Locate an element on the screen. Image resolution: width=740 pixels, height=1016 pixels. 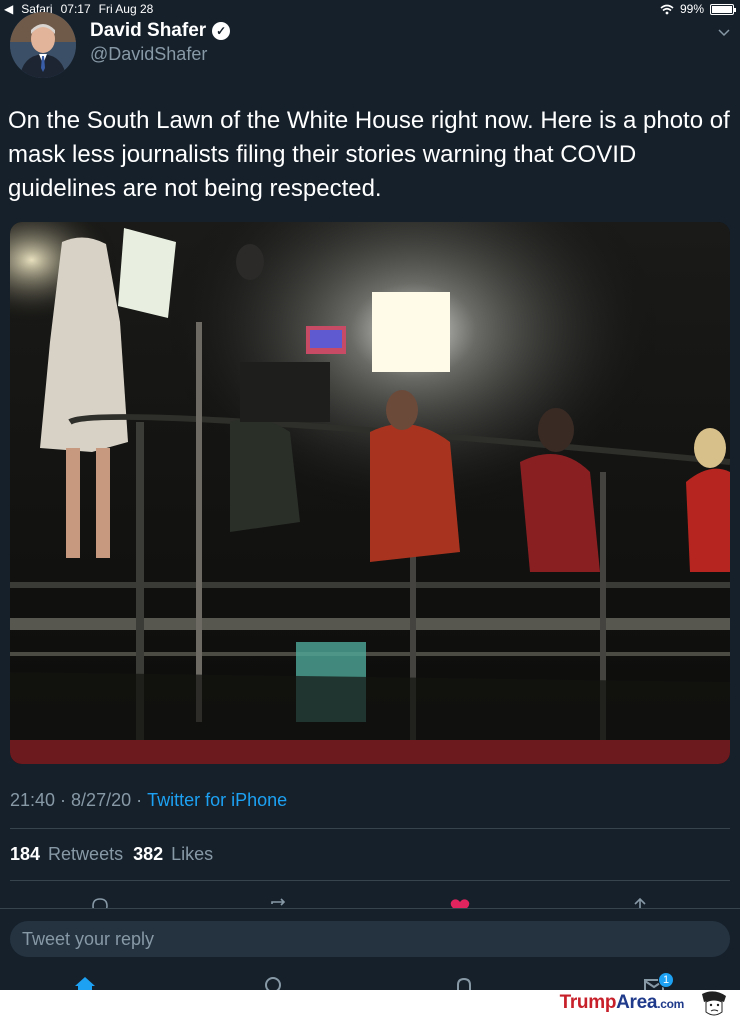
watermark-logo: TrumpArea.com is located at coordinates (622, 1003).